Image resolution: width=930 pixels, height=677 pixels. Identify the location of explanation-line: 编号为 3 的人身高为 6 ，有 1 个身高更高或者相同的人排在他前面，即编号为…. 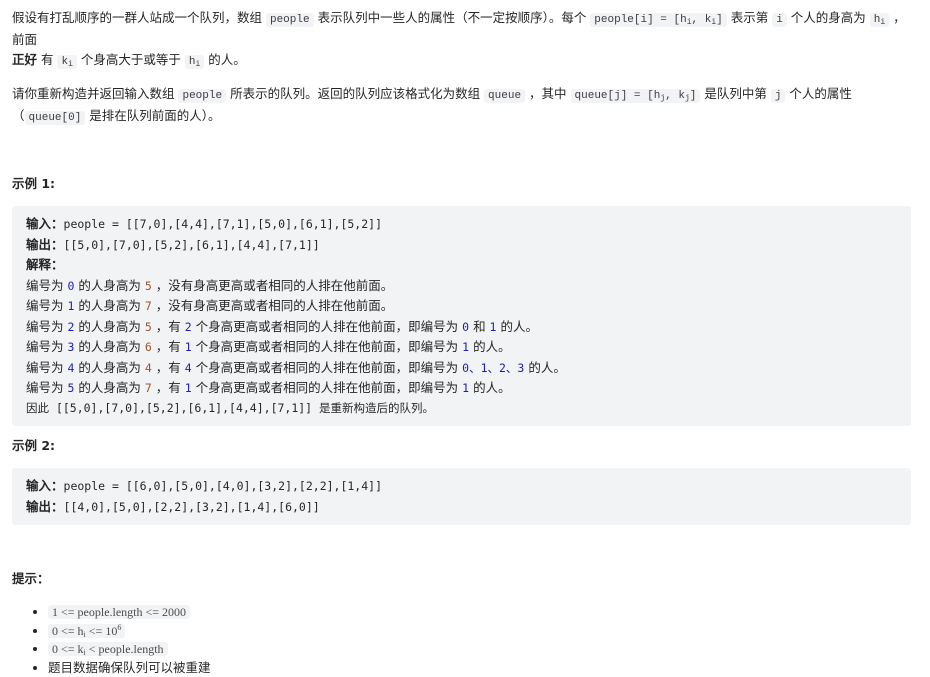
(268, 347).